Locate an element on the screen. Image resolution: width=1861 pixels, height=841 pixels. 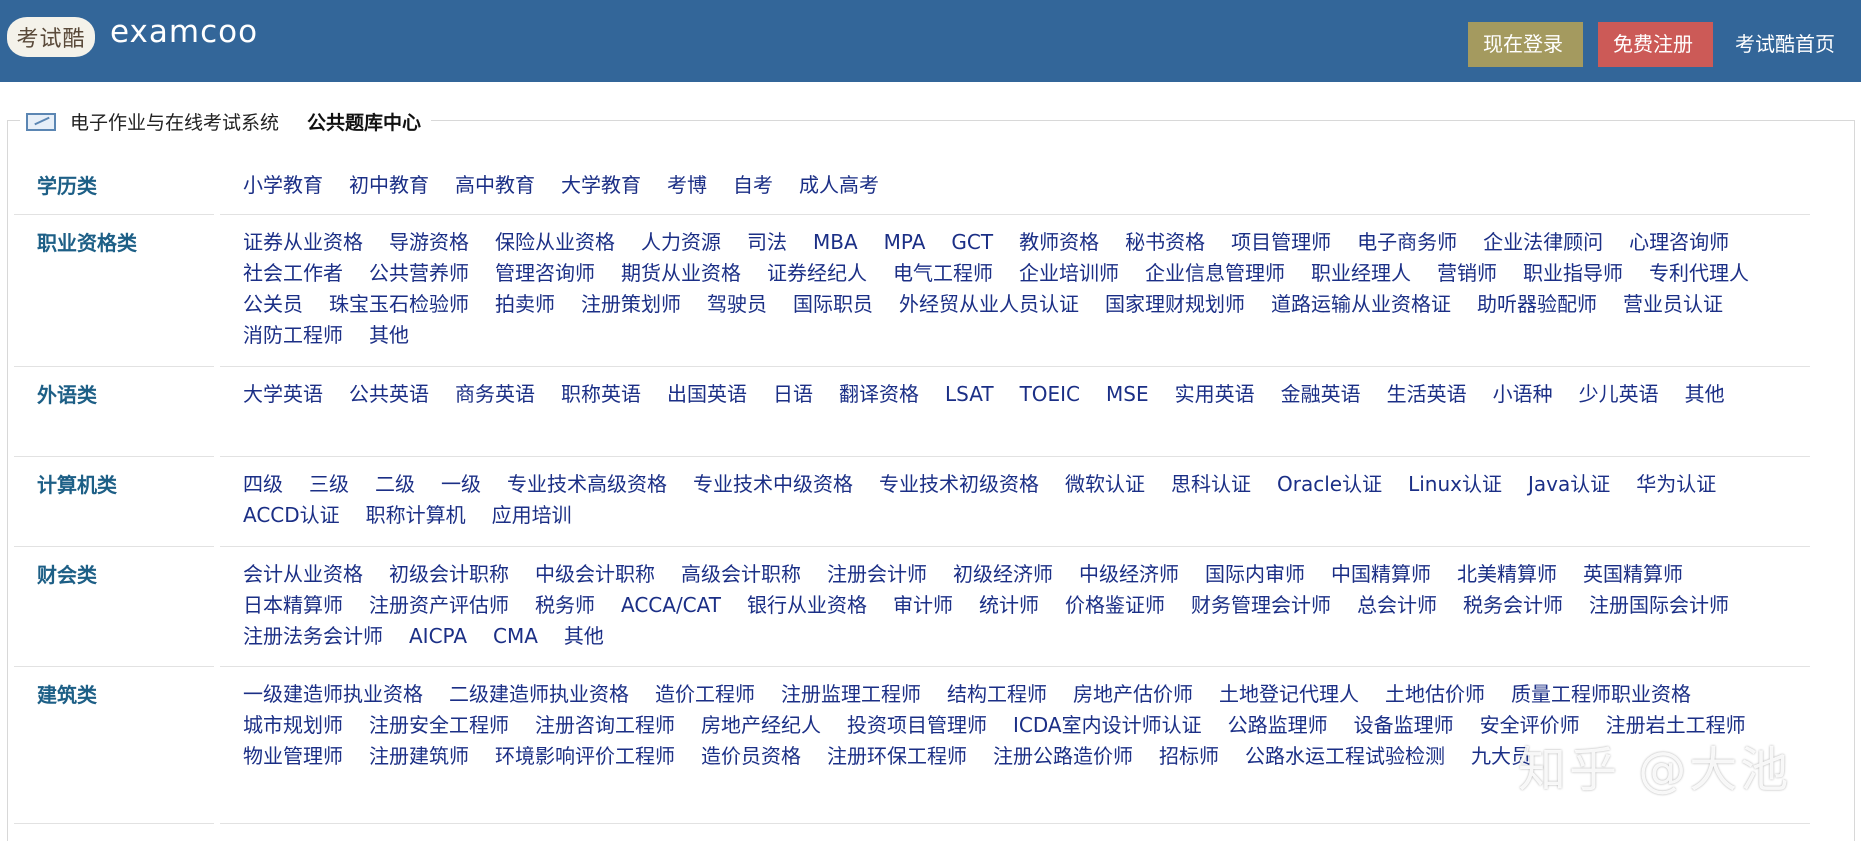
exam-category-link: ACCA/CAT is located at coordinates (671, 605).